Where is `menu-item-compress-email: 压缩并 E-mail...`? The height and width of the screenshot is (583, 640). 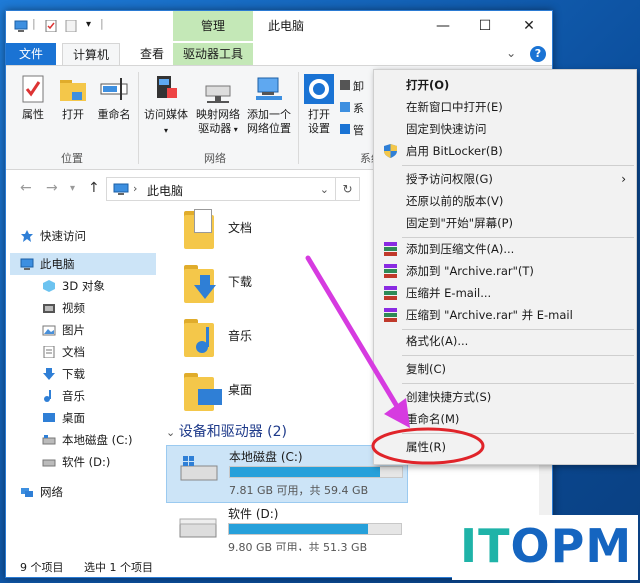
menu-item-compress-email: 压缩并 E-mail... is located at coordinates (505, 293).